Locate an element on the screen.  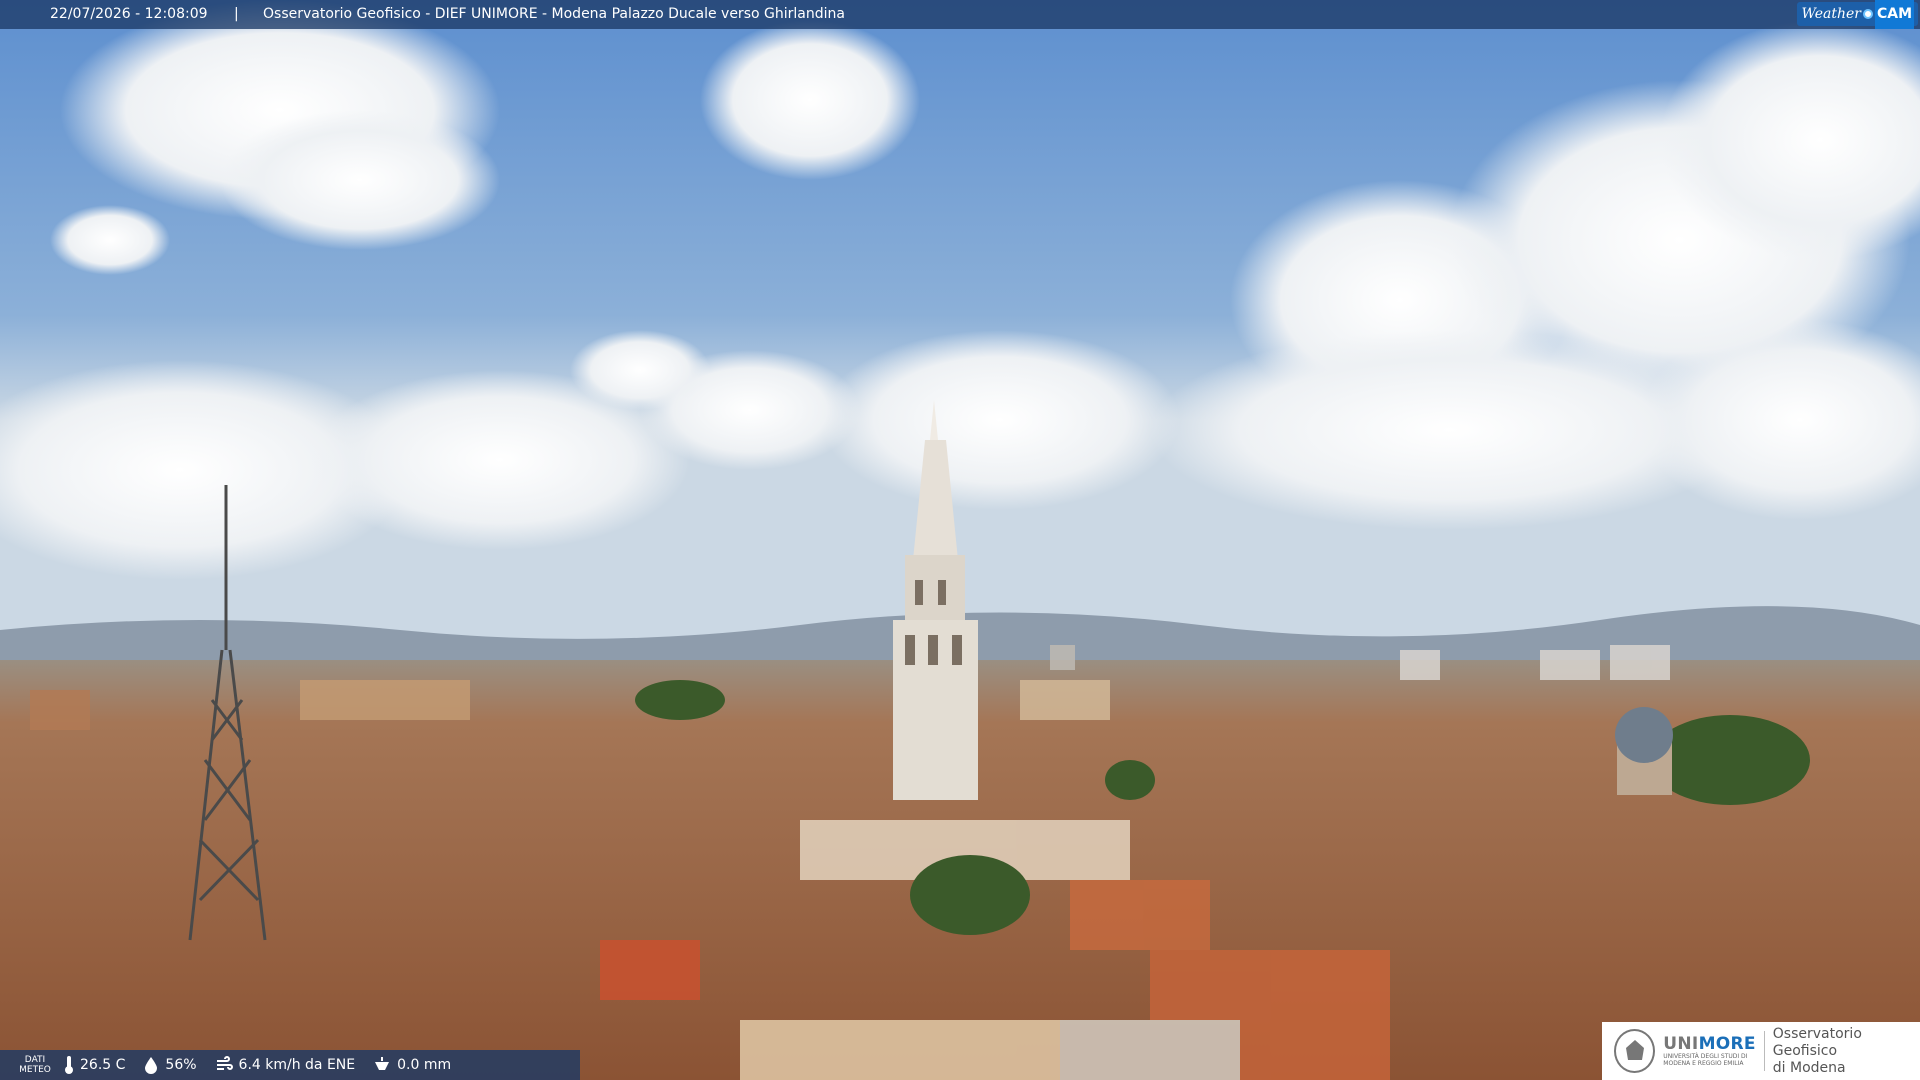
weathercam-logo-right: CAM is located at coordinates (1894, 14).